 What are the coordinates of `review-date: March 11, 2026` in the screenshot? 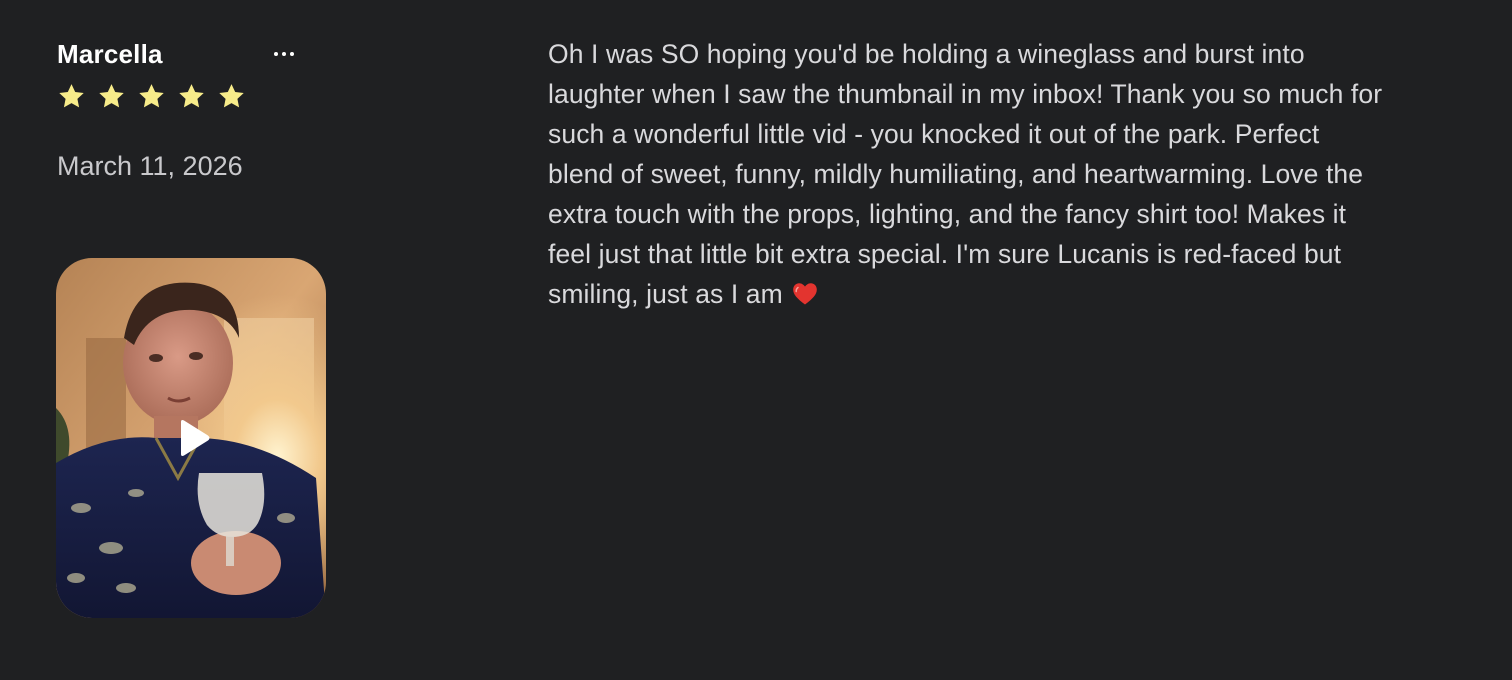 It's located at (150, 166).